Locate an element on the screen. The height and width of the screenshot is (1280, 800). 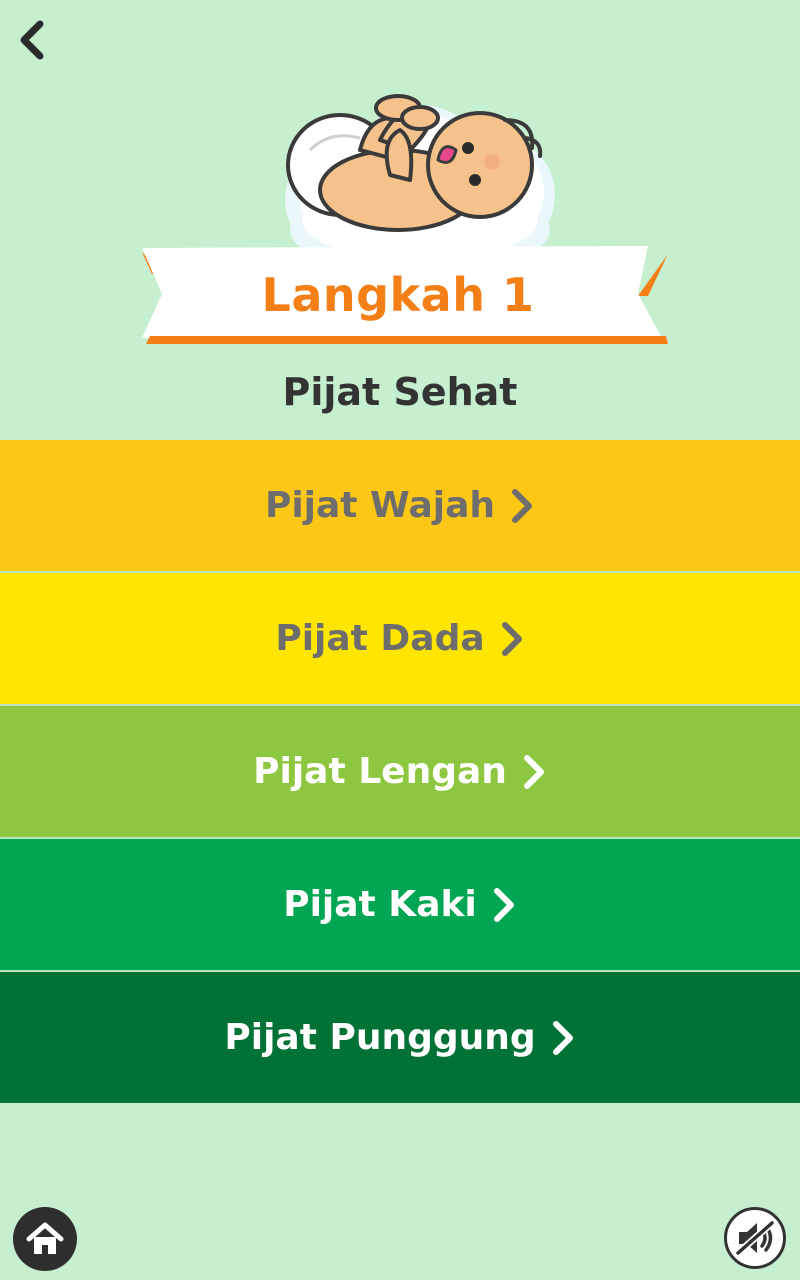
menu-item-label: Pijat Kaki is located at coordinates (380, 904).